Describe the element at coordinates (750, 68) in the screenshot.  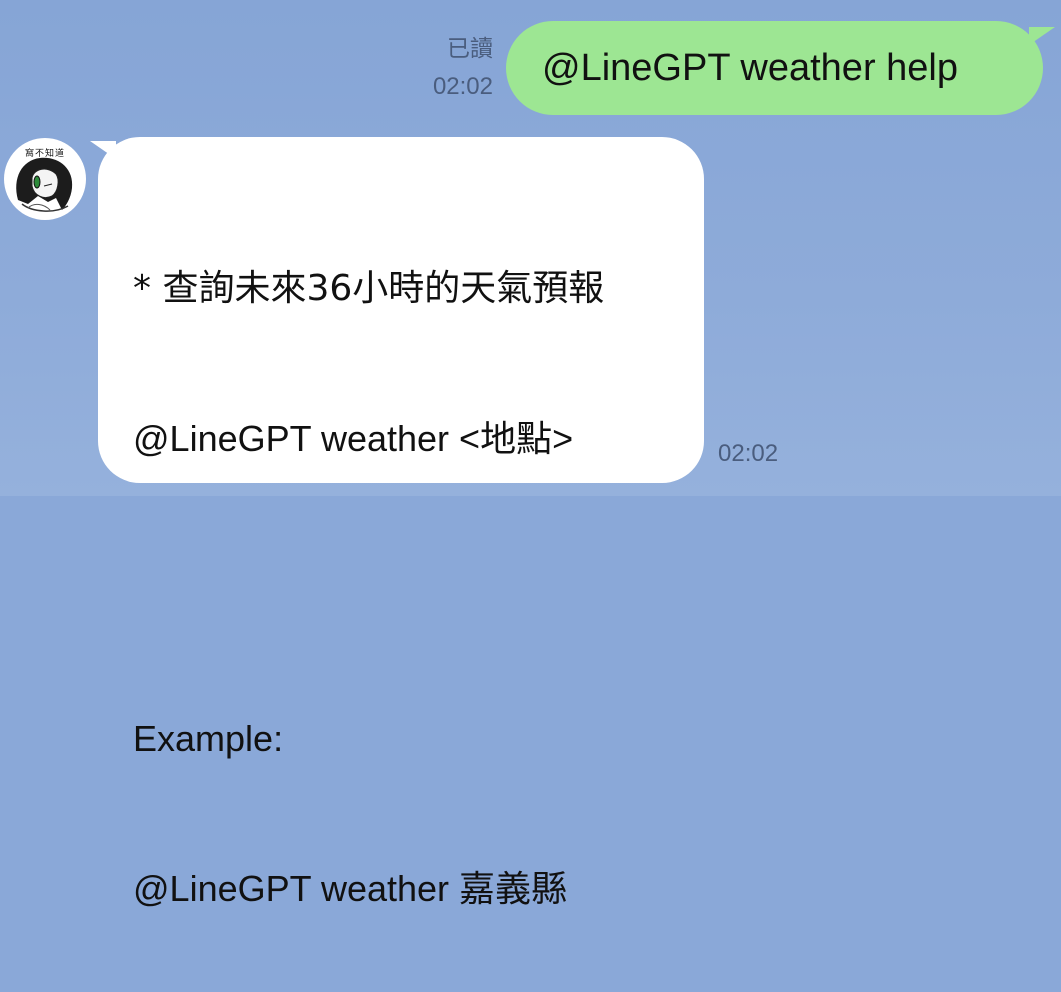
I see `outgoing-message-text: @LineGPT weather help` at that location.